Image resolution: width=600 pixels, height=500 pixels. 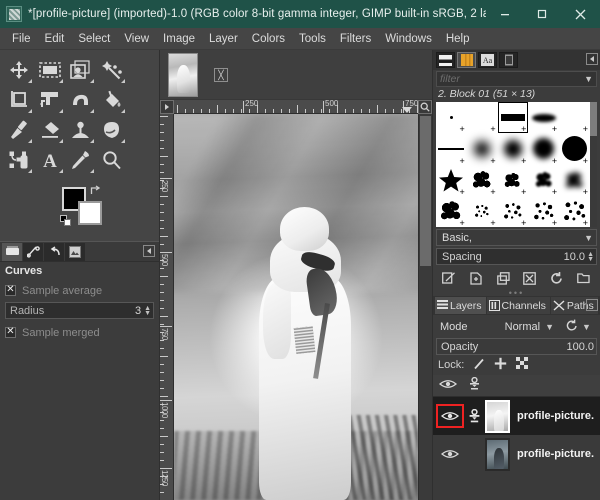 What do you see at coordinates (504, 14) in the screenshot?
I see `minimize-button` at bounding box center [504, 14].